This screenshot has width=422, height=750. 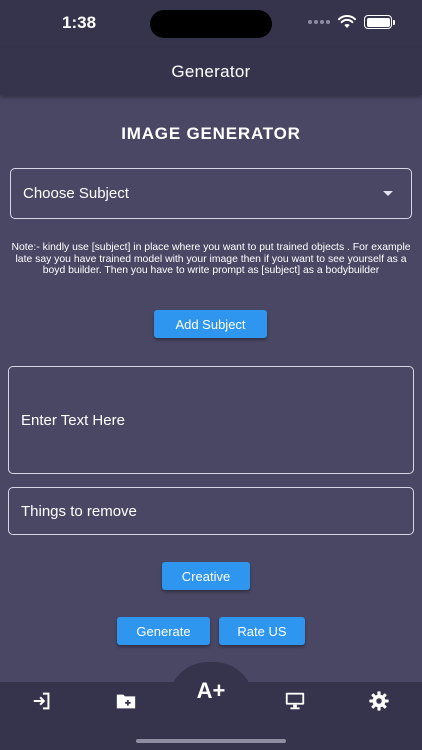 I want to click on negative-prompt-input: Things to remove, so click(x=211, y=511).